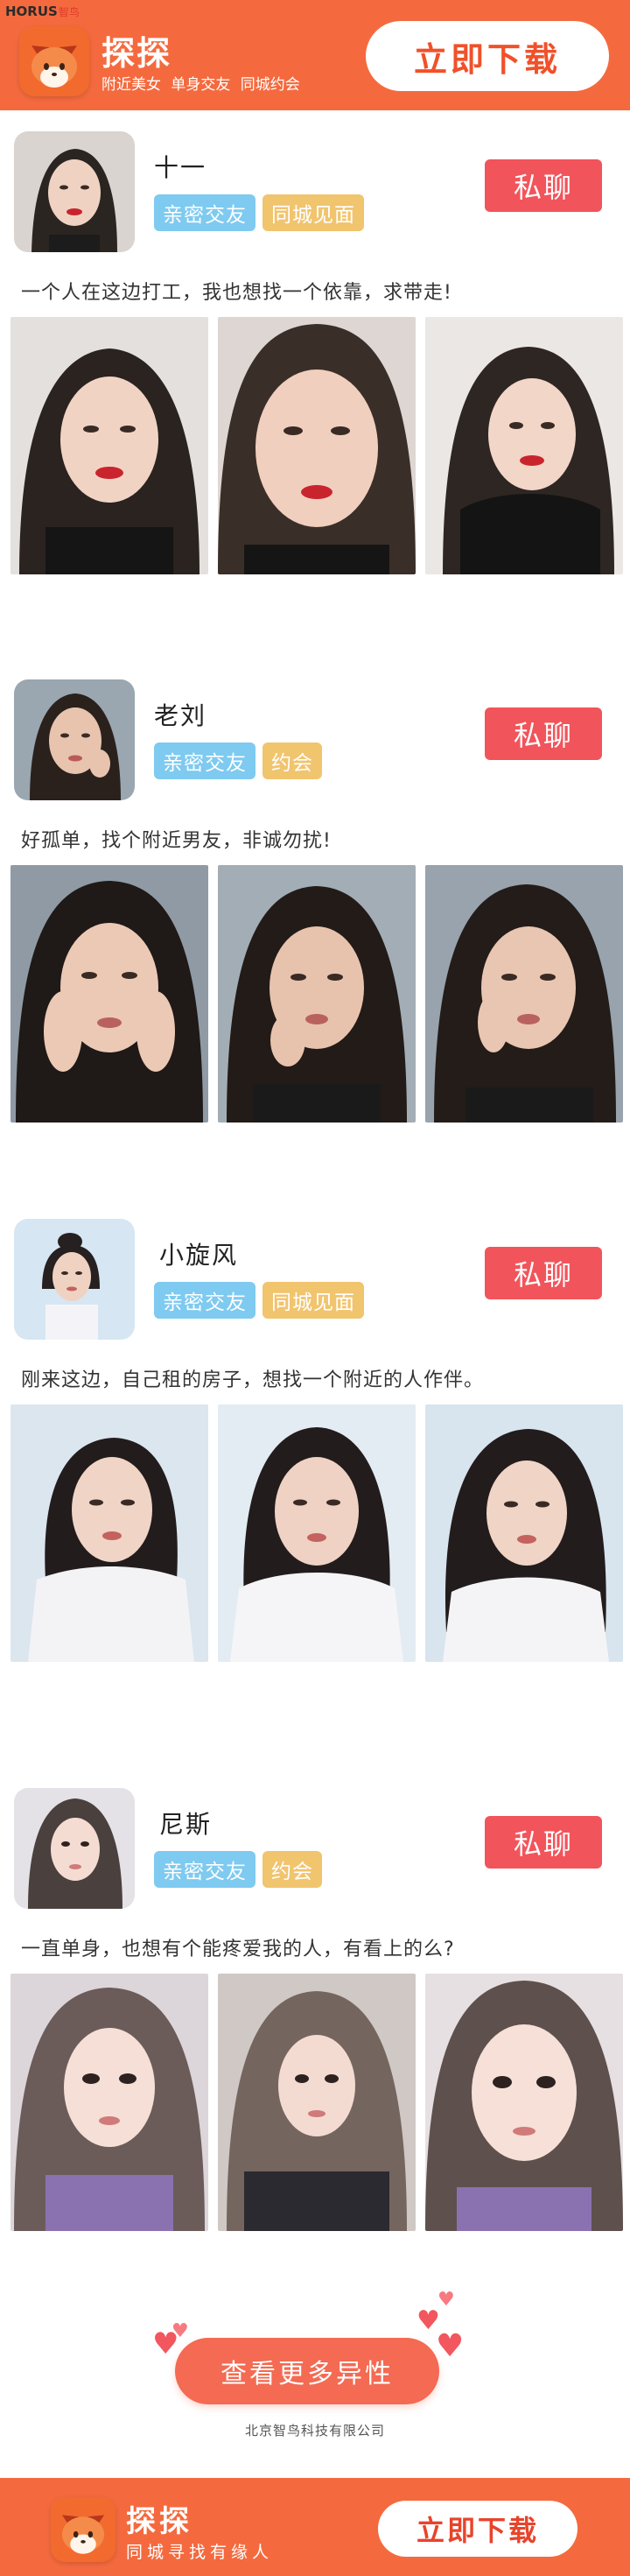  What do you see at coordinates (238, 1949) in the screenshot?
I see `profile-bio: 一直单身，也想有个能疼爱我的人，有看上的么?` at bounding box center [238, 1949].